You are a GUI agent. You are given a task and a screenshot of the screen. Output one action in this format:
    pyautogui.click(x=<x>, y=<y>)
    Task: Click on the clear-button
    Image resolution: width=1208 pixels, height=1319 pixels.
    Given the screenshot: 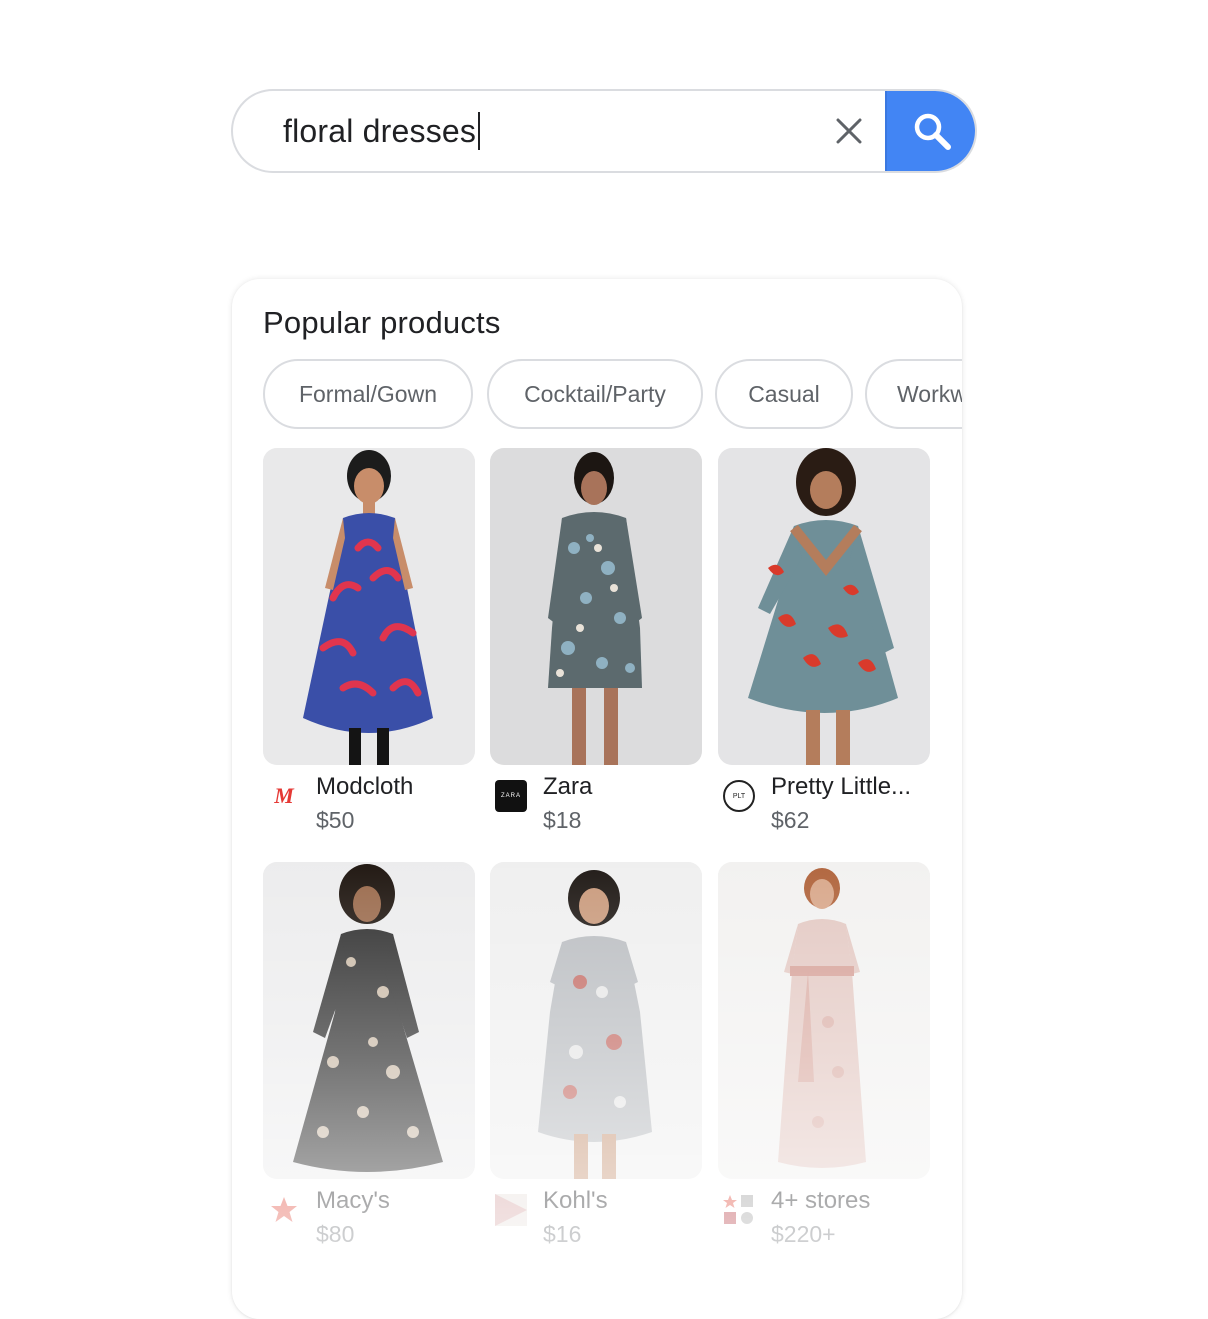 What is the action you would take?
    pyautogui.click(x=849, y=131)
    